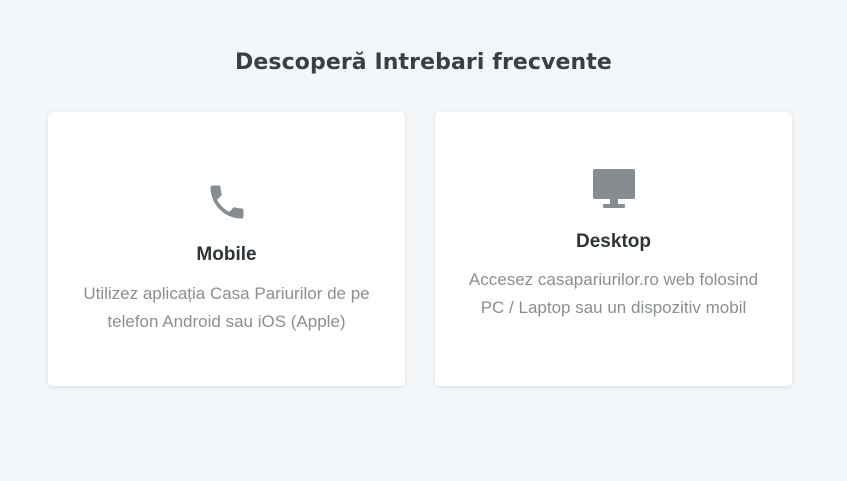 The height and width of the screenshot is (481, 847). I want to click on mobile-card-title: Mobile, so click(226, 254).